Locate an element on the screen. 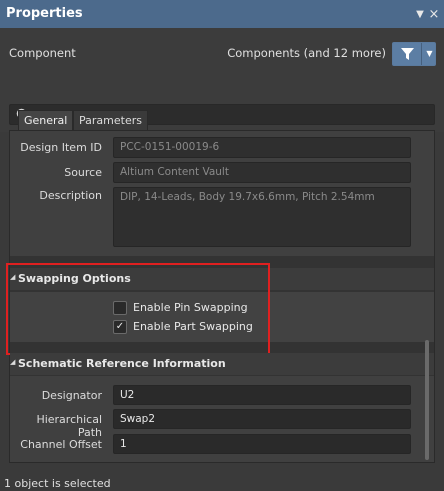 The width and height of the screenshot is (444, 491). tab-bar: General Parameters is located at coordinates (222, 121).